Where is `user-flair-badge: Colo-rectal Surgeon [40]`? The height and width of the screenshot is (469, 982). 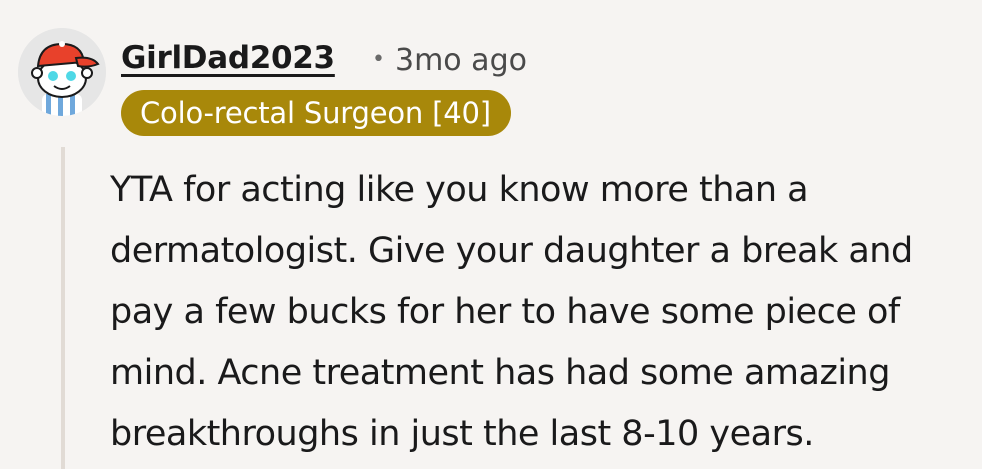 user-flair-badge: Colo-rectal Surgeon [40] is located at coordinates (316, 113).